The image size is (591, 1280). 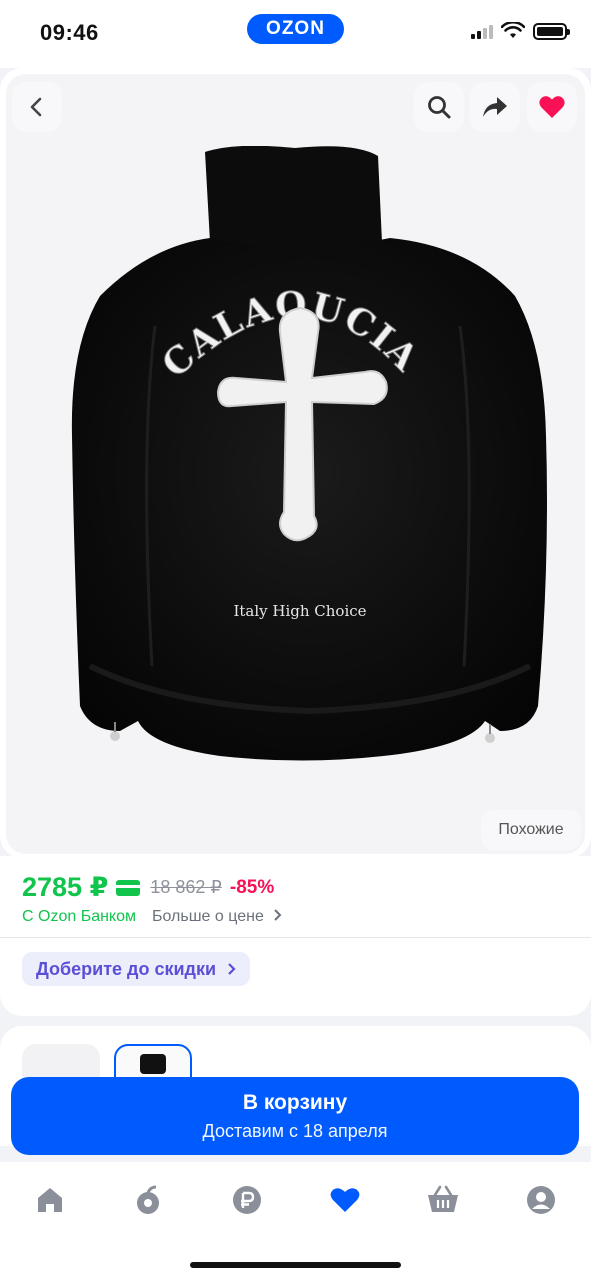 I want to click on promo-label: Доберите до скидки, so click(x=126, y=969).